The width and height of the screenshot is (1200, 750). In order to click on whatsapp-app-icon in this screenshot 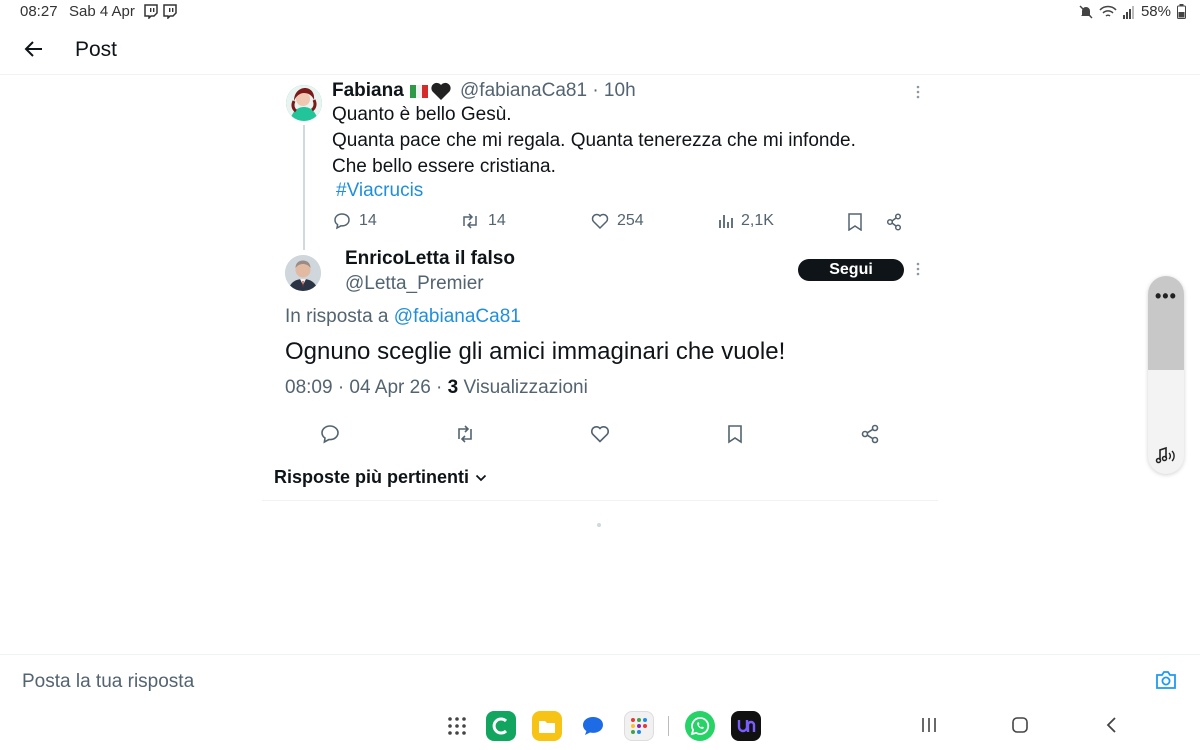, I will do `click(700, 726)`.